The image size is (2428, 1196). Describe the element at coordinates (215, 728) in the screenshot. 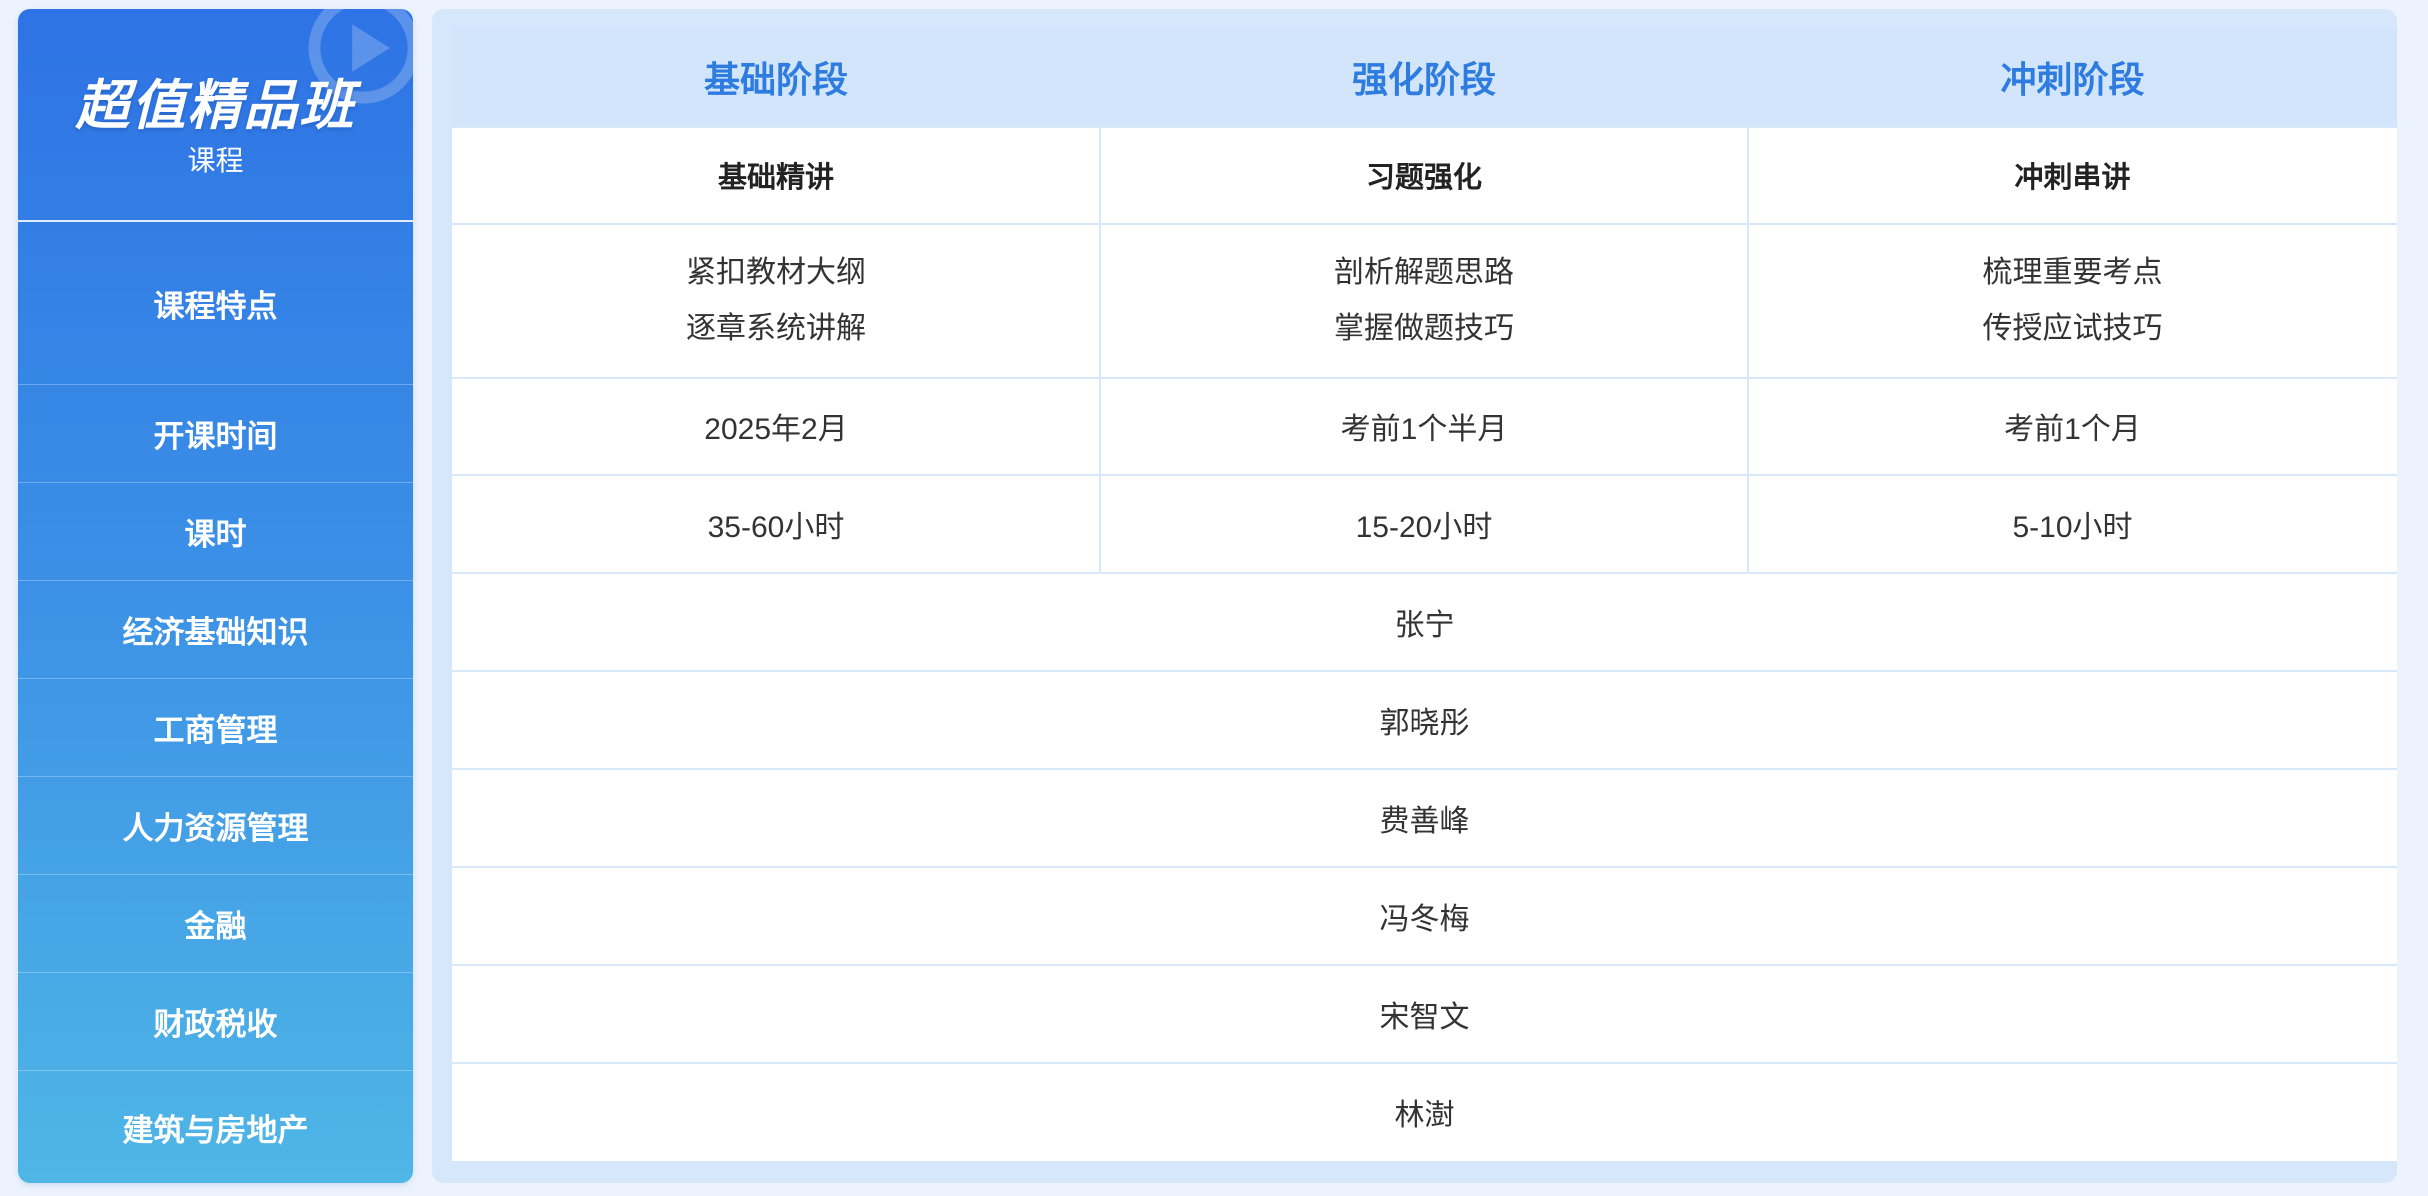

I see `sidebar-row-subject: 工商管理` at that location.